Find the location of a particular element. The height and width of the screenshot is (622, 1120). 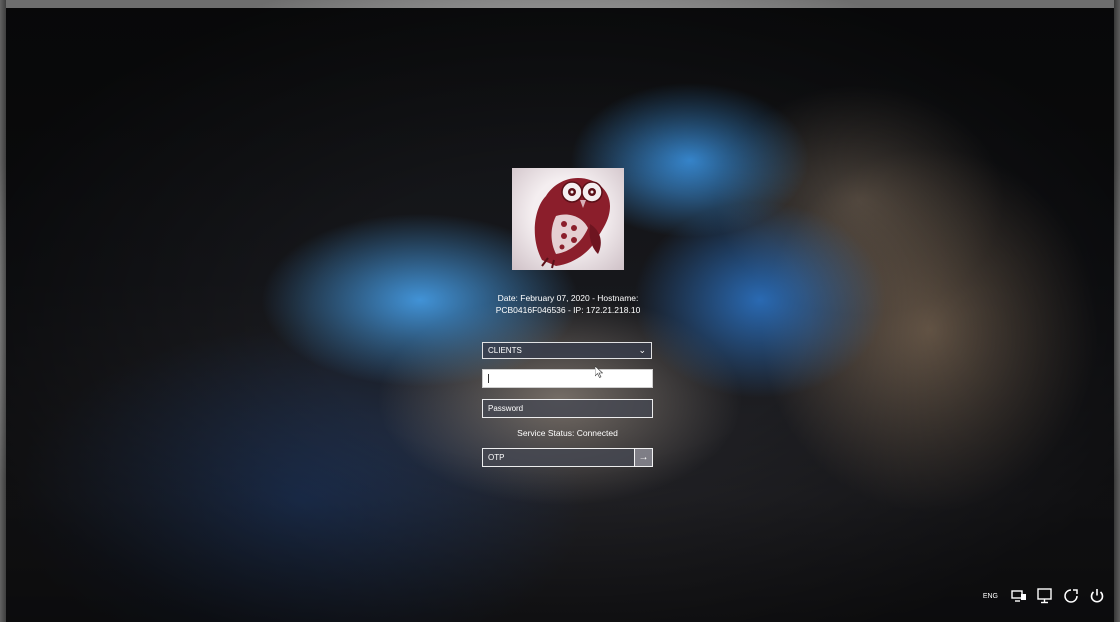

text-caret is located at coordinates (488, 378).